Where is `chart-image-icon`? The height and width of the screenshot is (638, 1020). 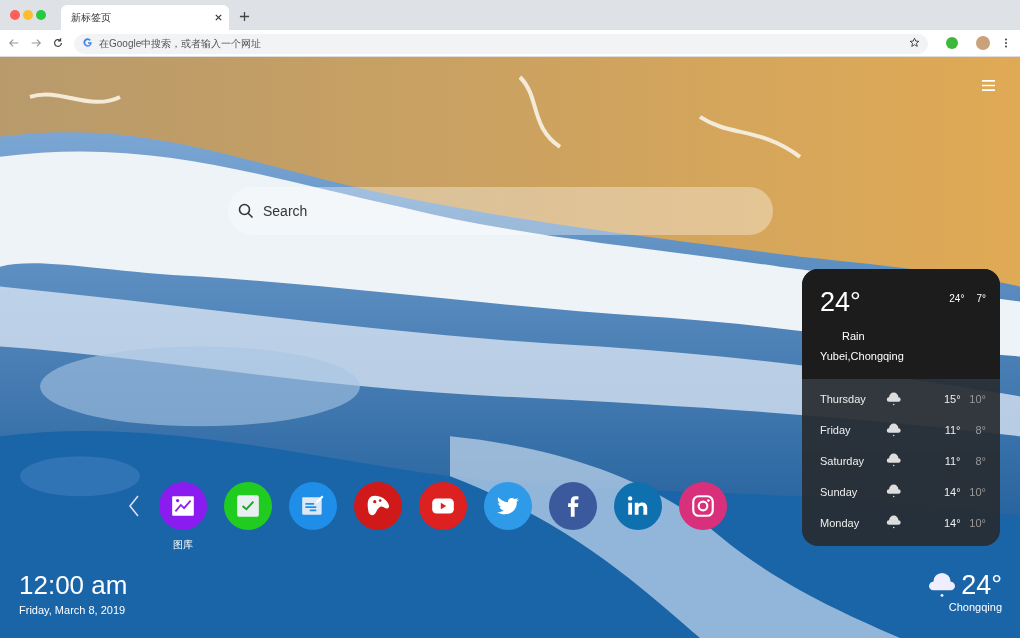 chart-image-icon is located at coordinates (183, 506).